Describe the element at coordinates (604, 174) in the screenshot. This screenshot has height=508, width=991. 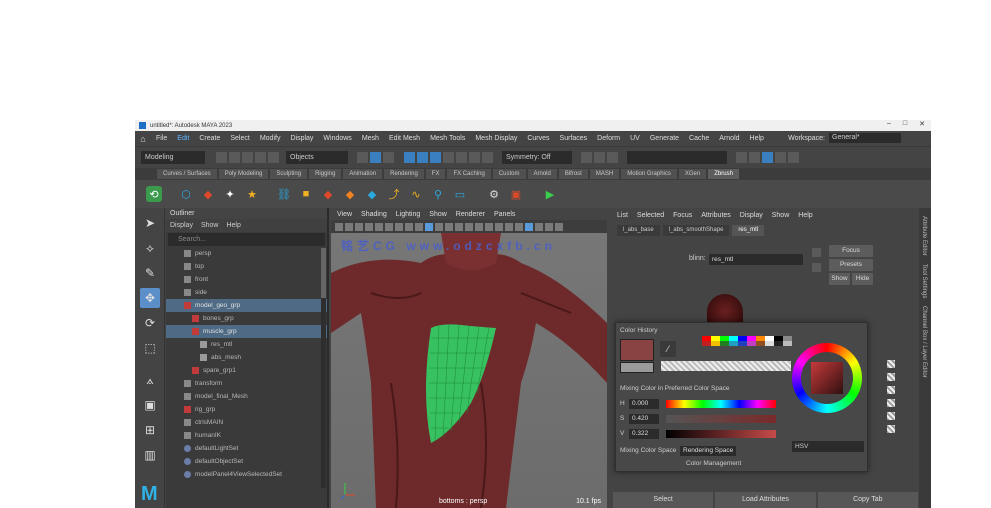
I see `shelf-tab-mash: MASH` at that location.